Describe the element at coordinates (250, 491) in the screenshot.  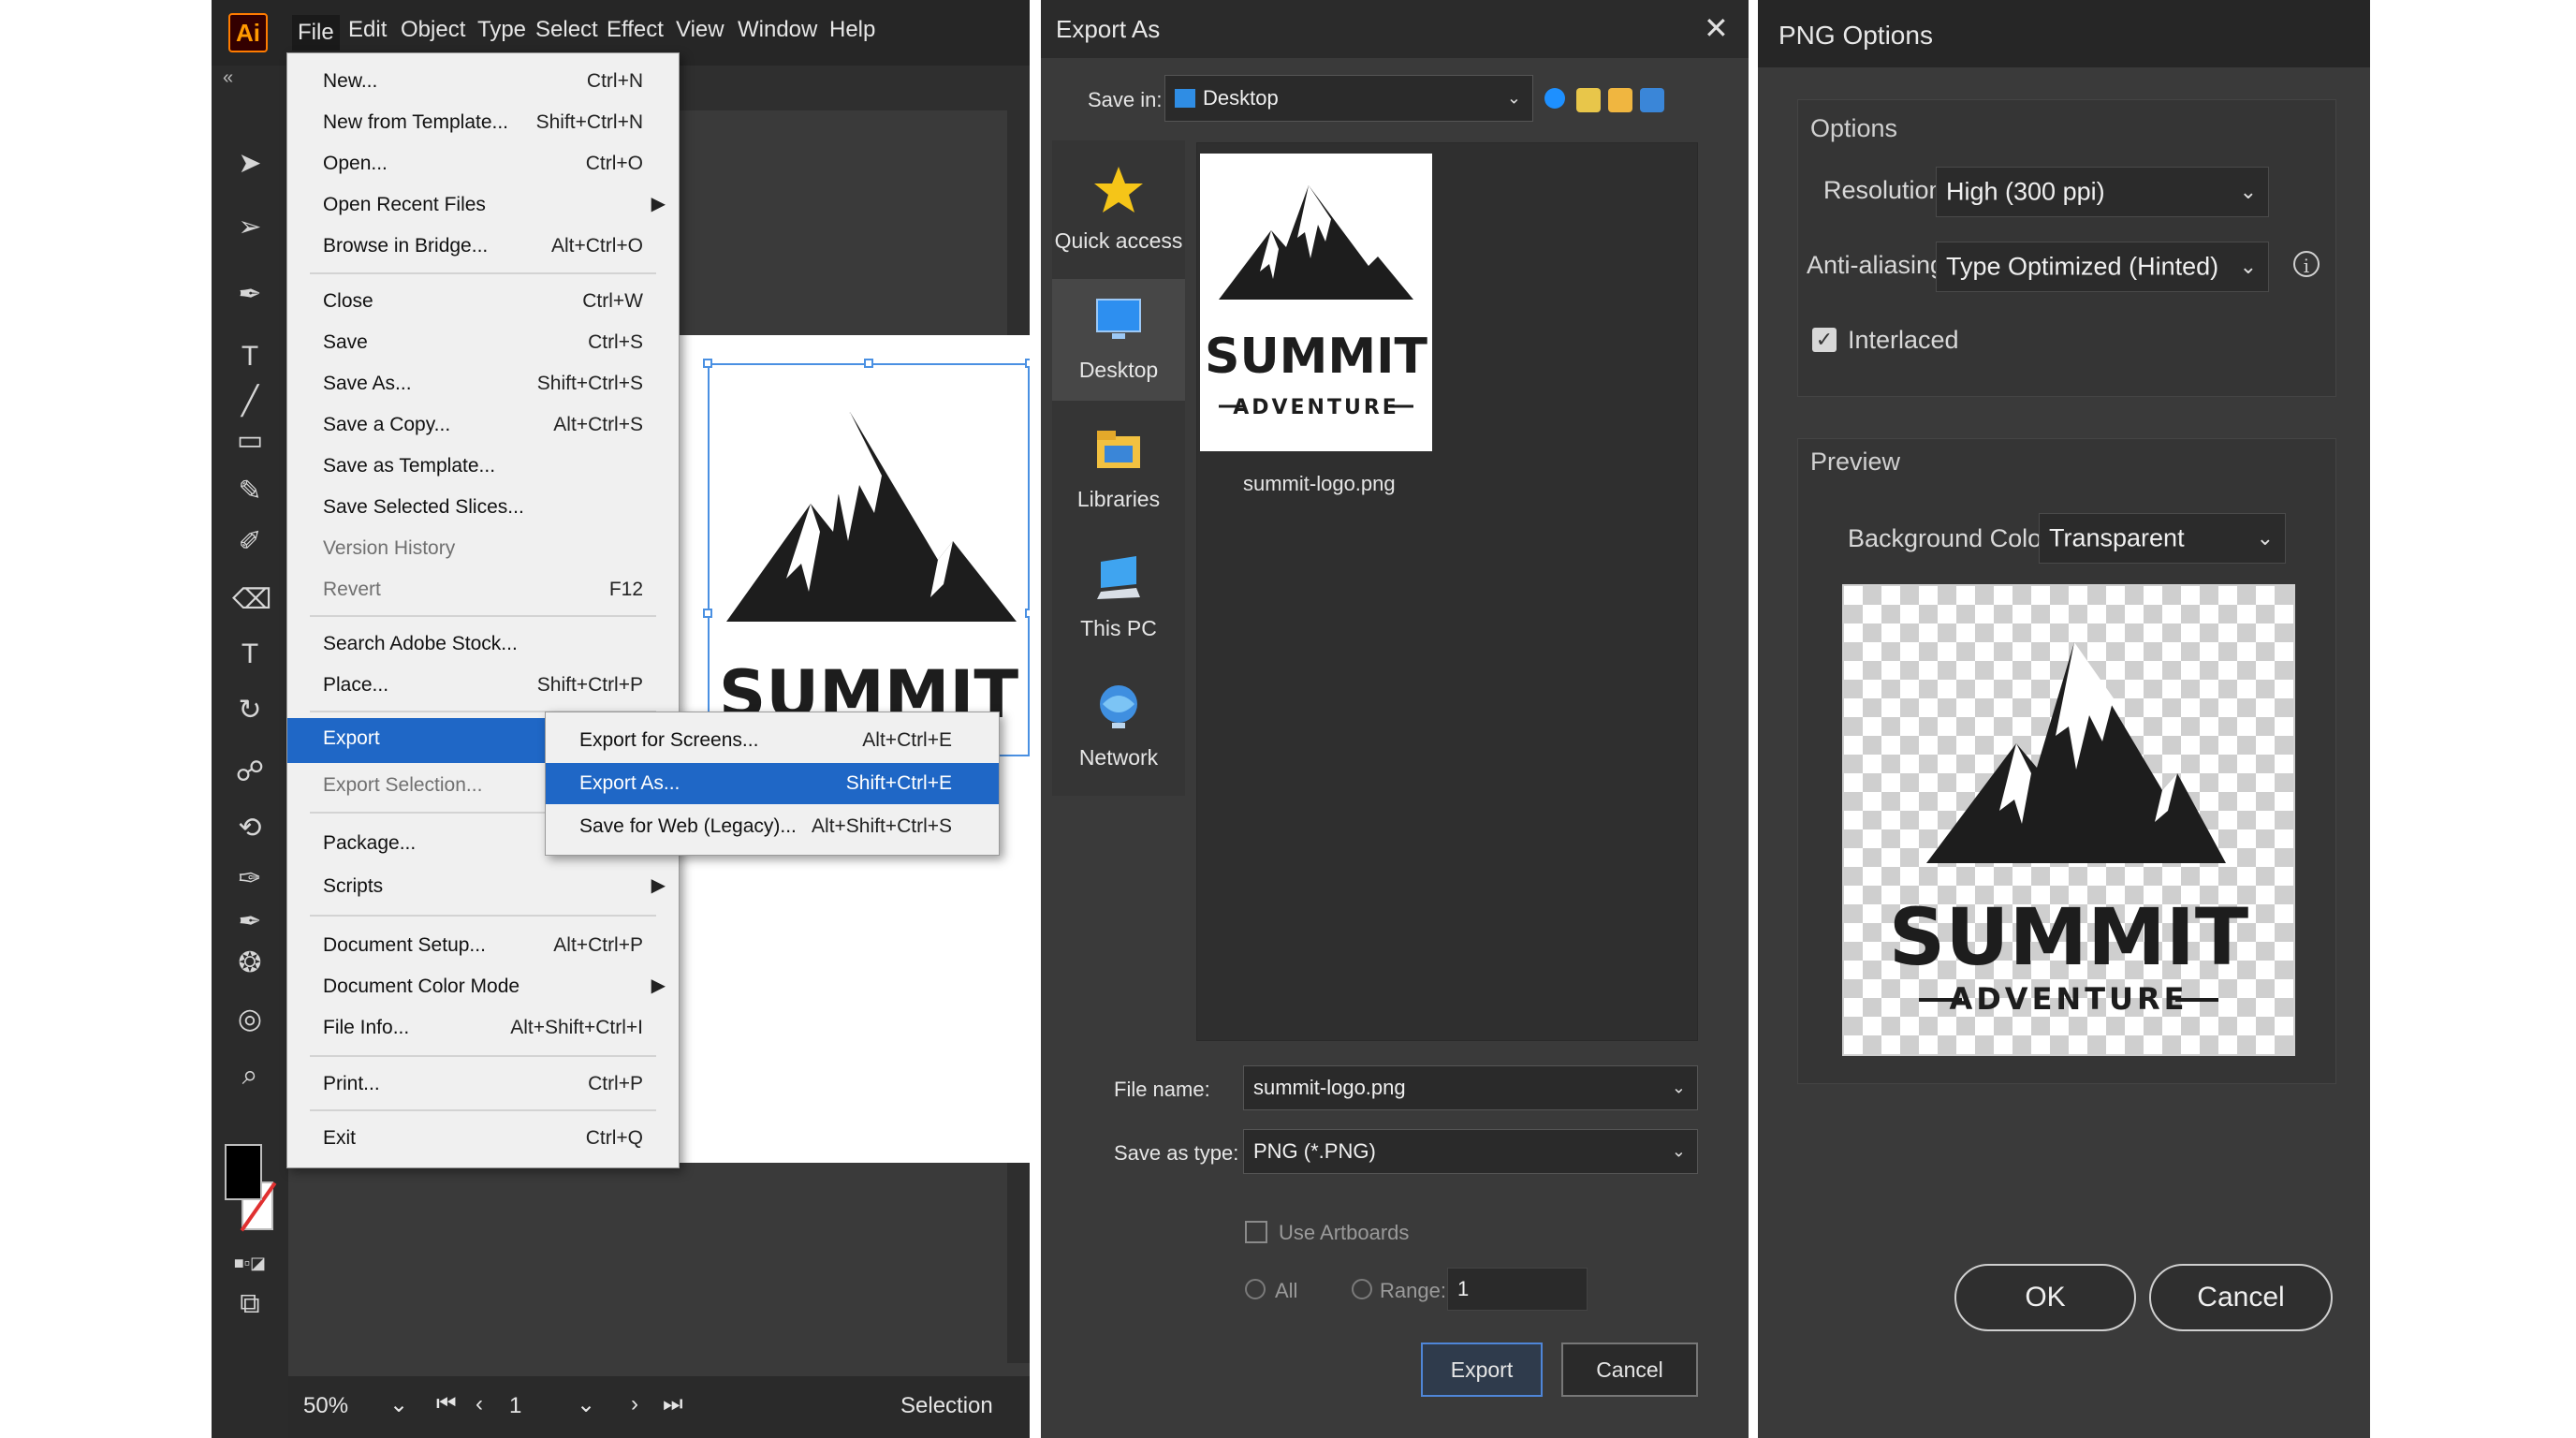
I see `paintbrush-tool-icon: ✎` at that location.